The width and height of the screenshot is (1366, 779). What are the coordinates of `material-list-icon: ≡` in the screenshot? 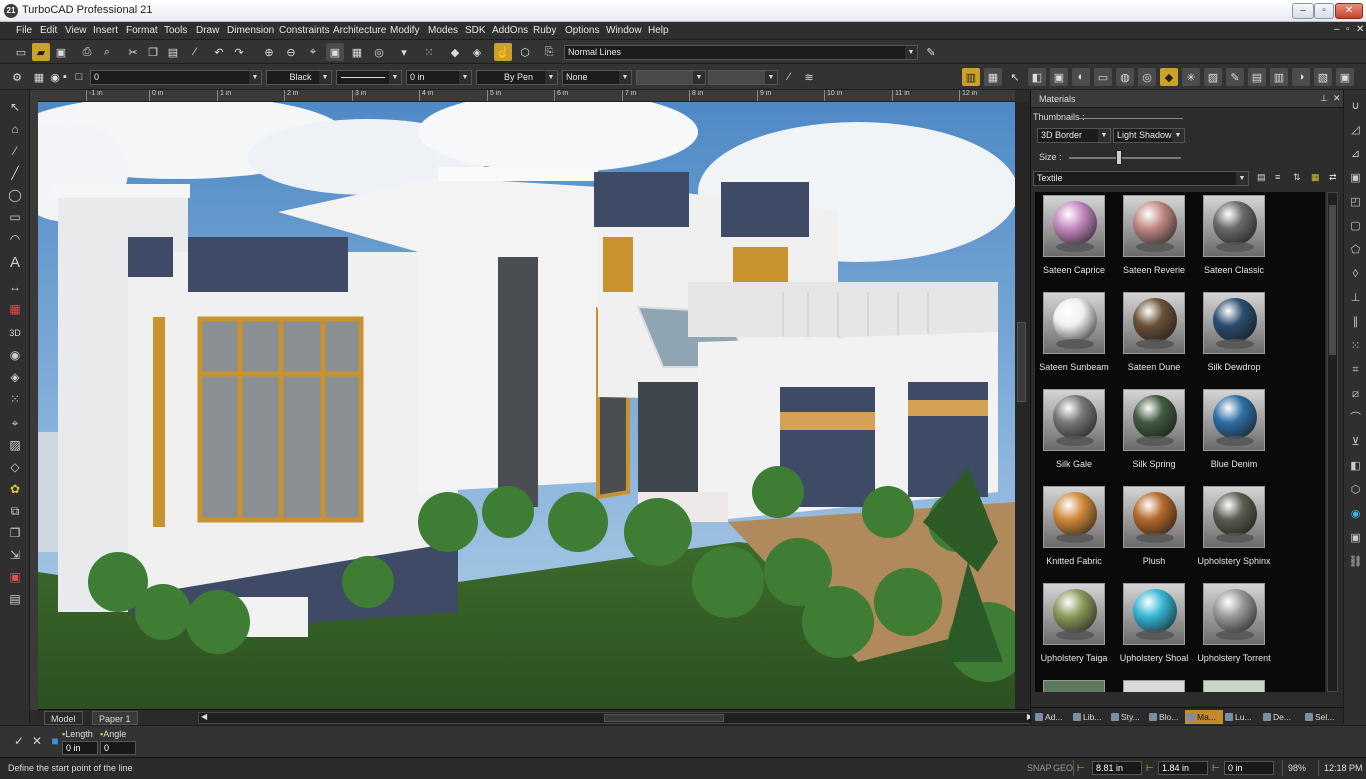 It's located at (1277, 177).